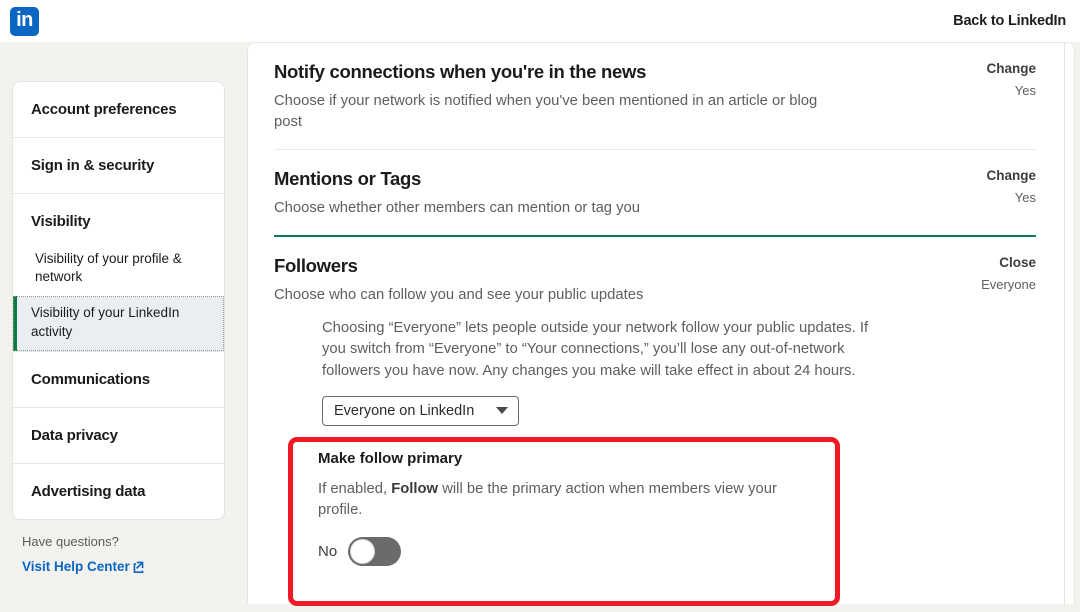 The width and height of the screenshot is (1080, 612). I want to click on setting-title: Followers, so click(316, 265).